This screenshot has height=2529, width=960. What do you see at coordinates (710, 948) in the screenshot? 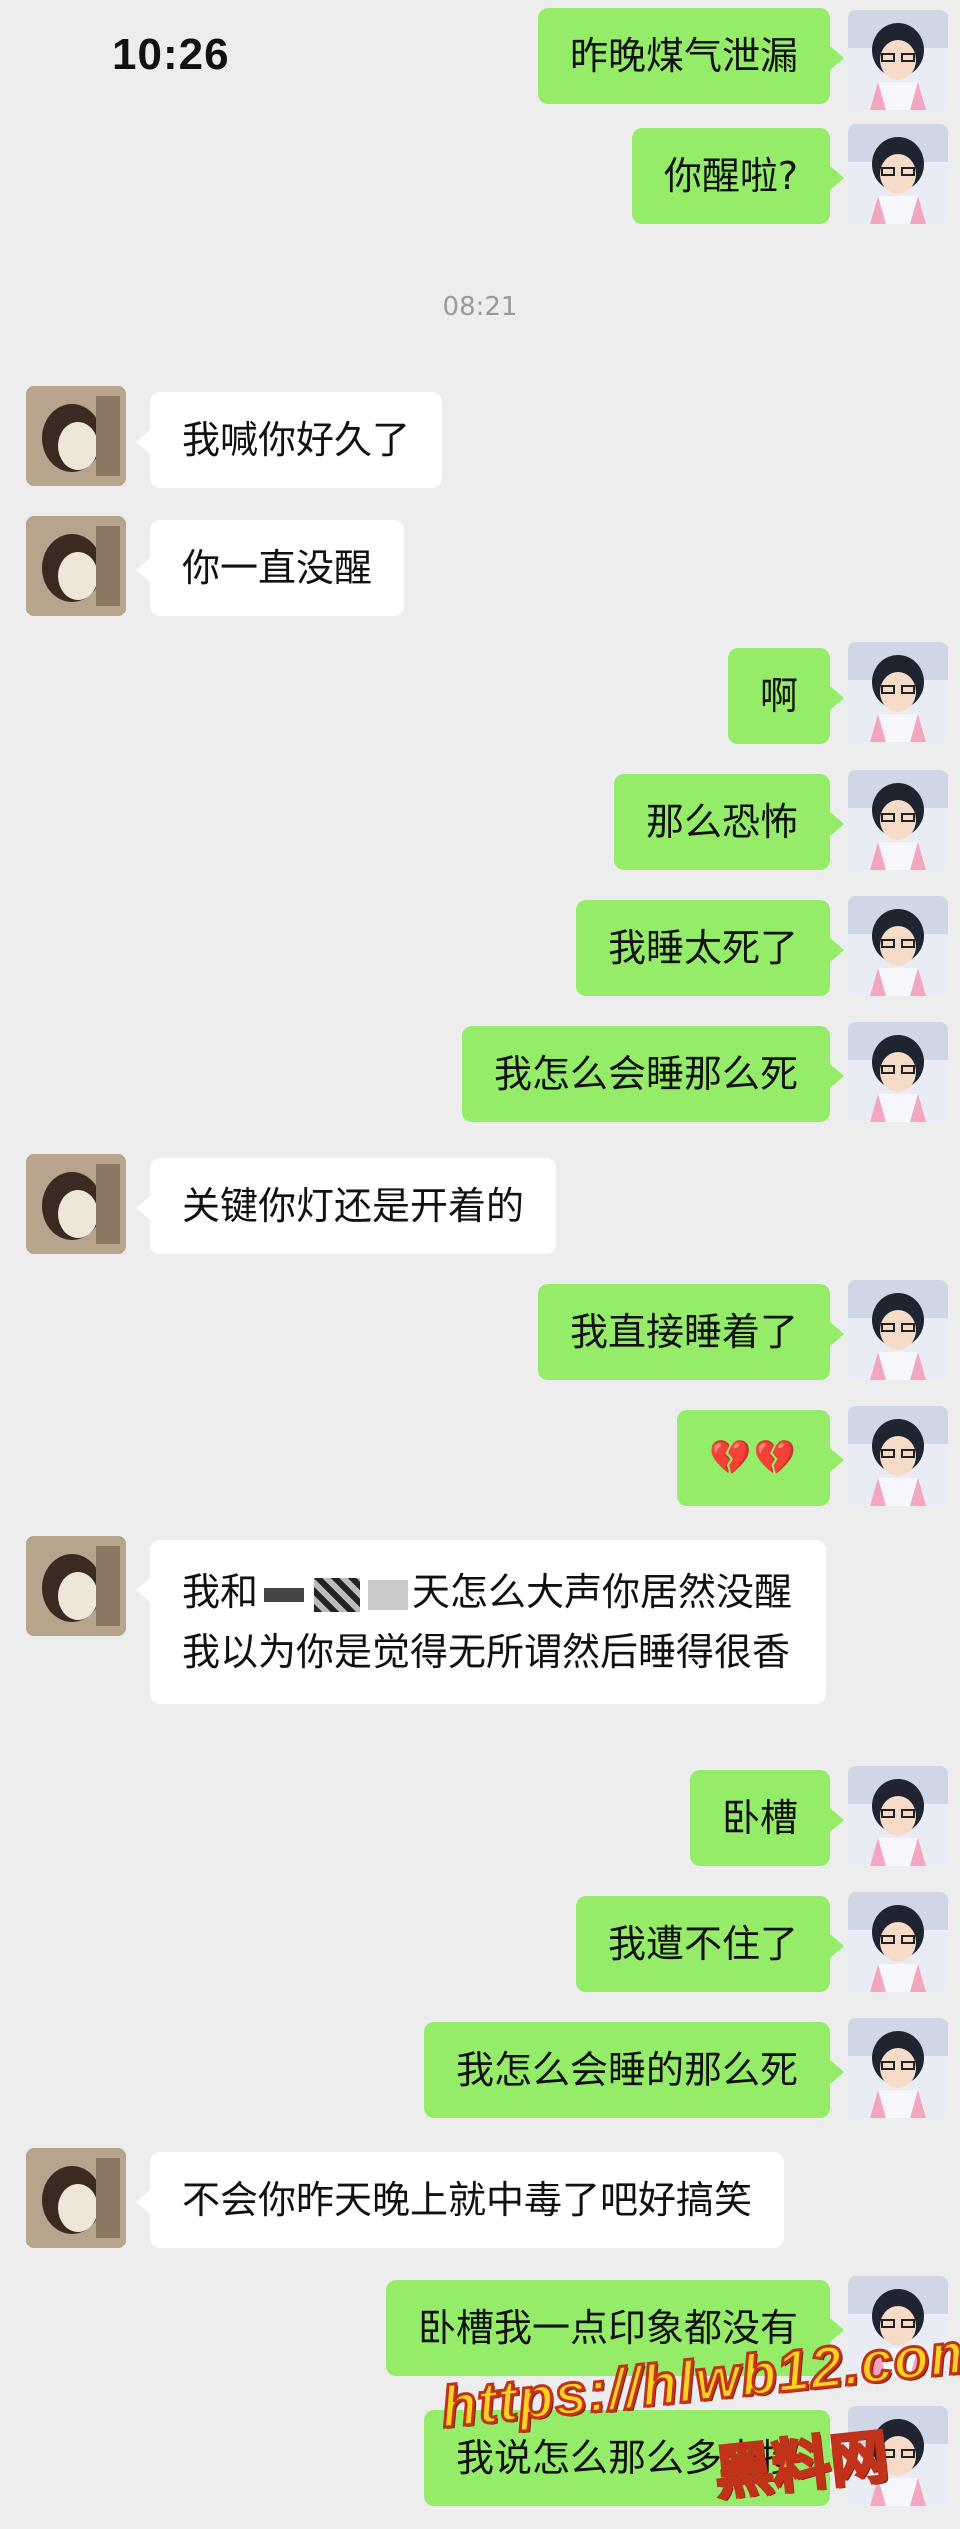
I see `message-bubble-outgoing: 我睡太死了` at bounding box center [710, 948].